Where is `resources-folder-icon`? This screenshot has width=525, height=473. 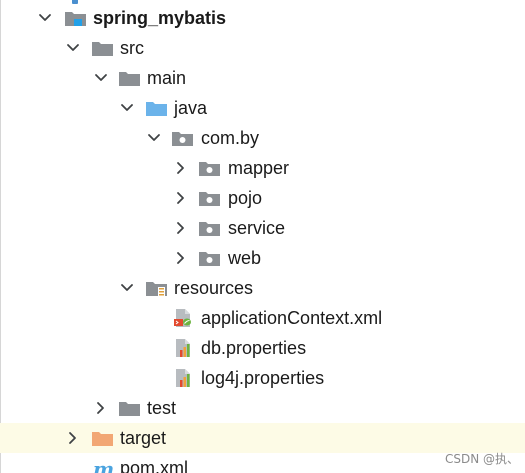
resources-folder-icon is located at coordinates (156, 289).